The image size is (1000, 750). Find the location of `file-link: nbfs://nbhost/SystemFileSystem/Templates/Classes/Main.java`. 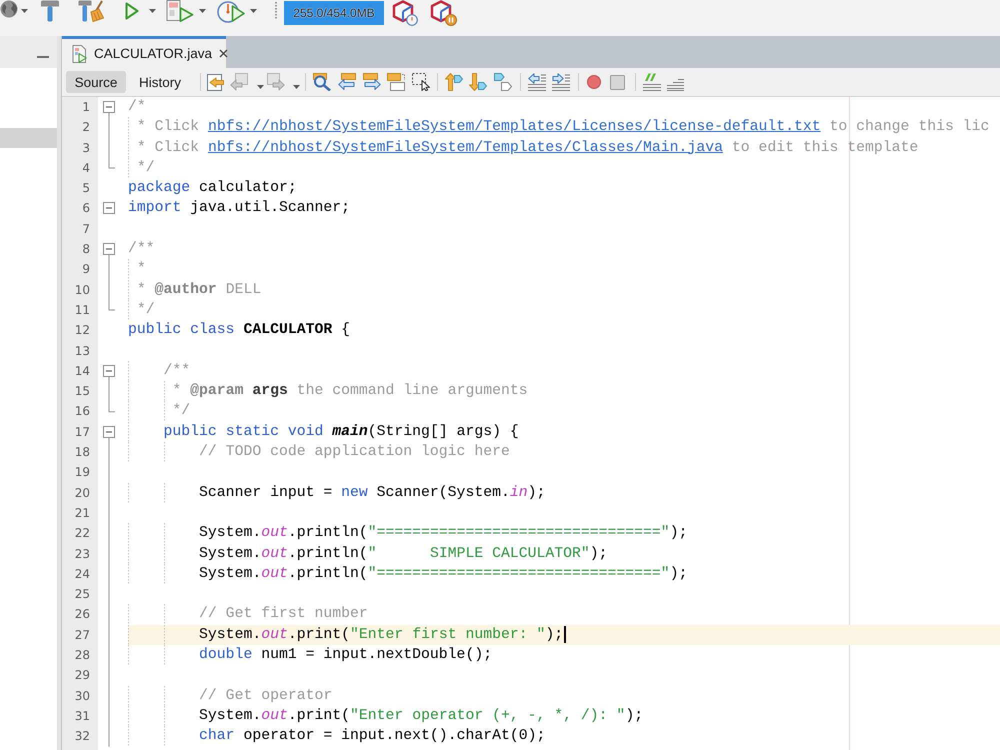

file-link: nbfs://nbhost/SystemFileSystem/Templates/Classes/Main.java is located at coordinates (465, 148).